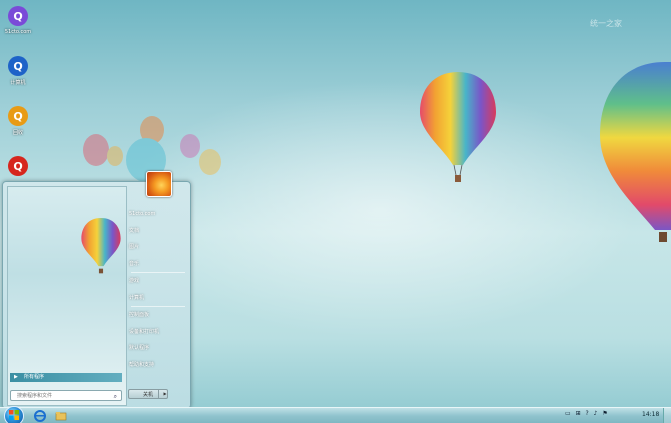 The image size is (671, 423). I want to click on balloon-thumbnail, so click(101, 246).